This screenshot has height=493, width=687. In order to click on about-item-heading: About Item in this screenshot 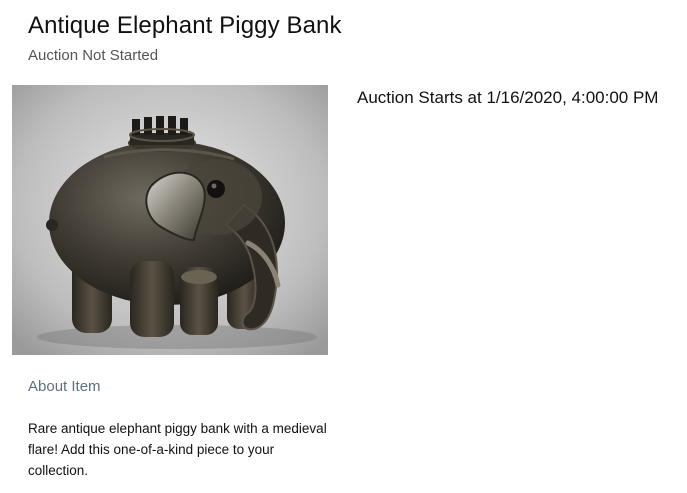, I will do `click(64, 386)`.